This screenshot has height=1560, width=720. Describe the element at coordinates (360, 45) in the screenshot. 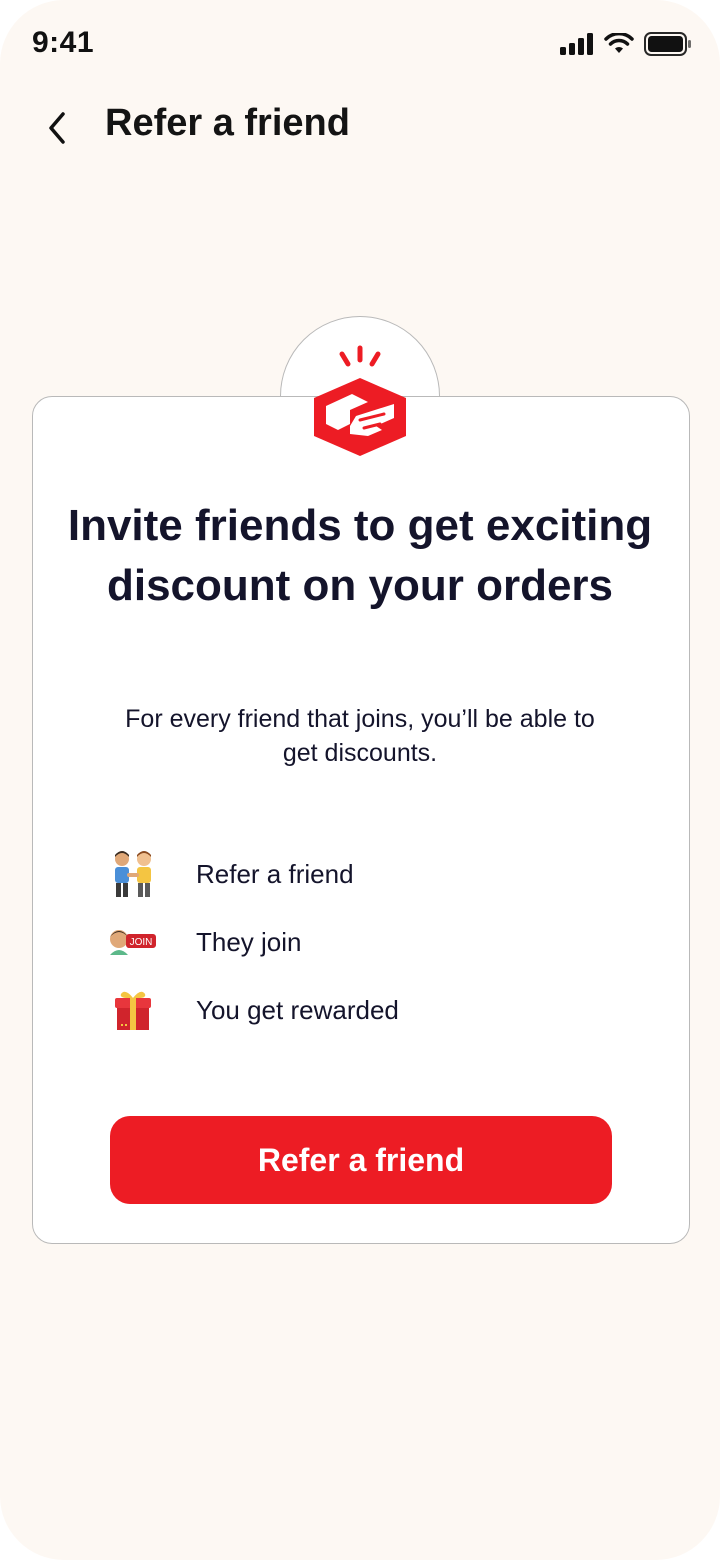

I see `status-bar: 9:41` at that location.